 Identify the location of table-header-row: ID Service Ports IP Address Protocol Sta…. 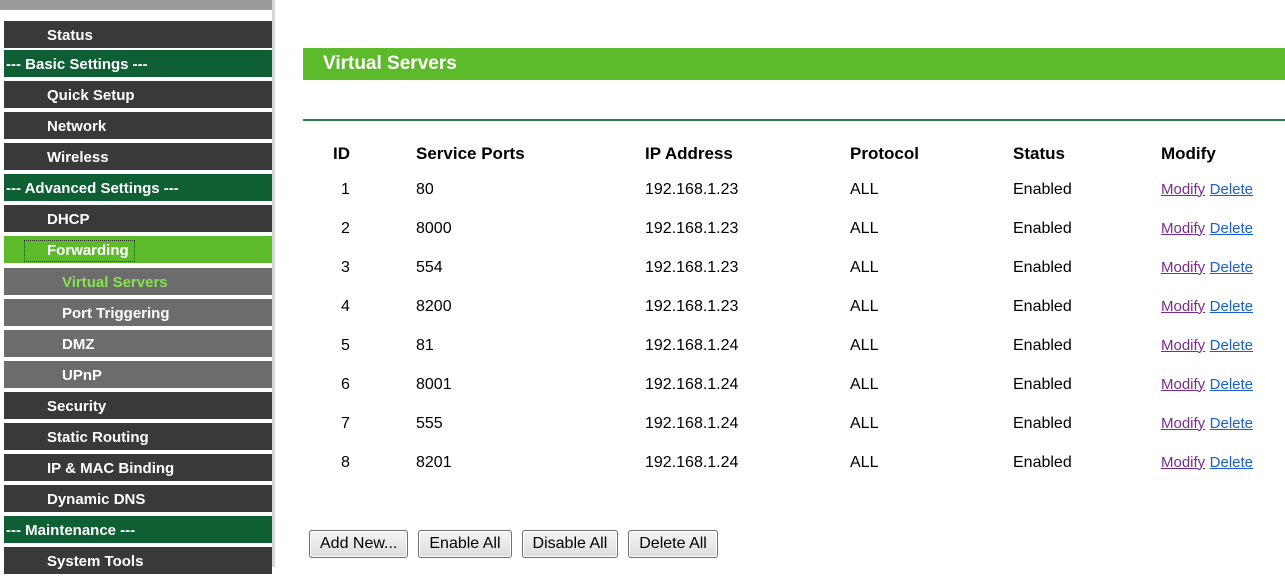
(794, 154).